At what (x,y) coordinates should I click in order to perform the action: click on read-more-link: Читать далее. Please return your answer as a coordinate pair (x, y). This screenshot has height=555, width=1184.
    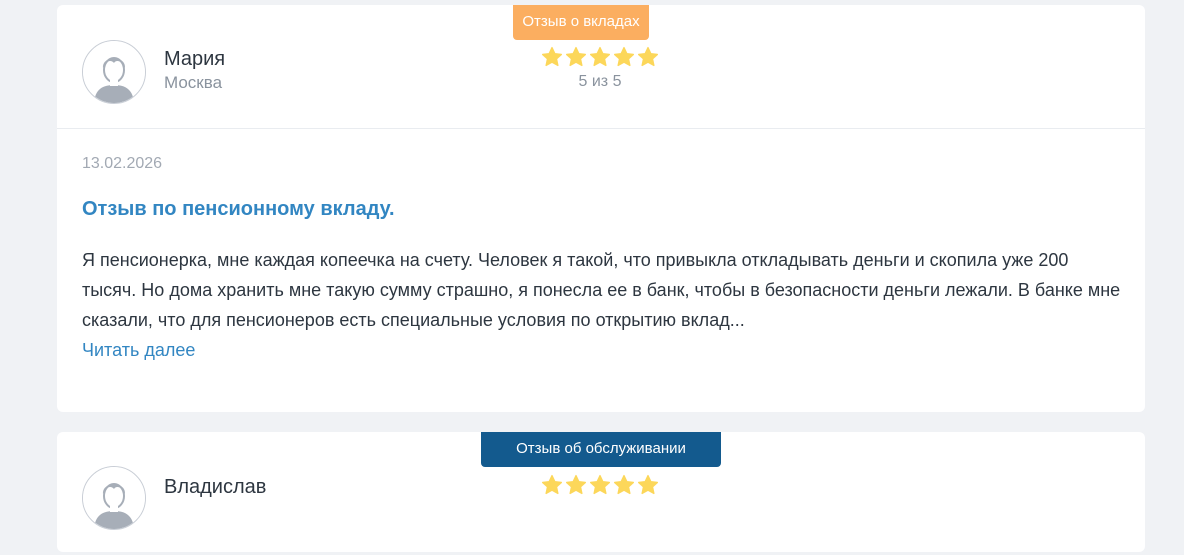
    Looking at the image, I should click on (138, 350).